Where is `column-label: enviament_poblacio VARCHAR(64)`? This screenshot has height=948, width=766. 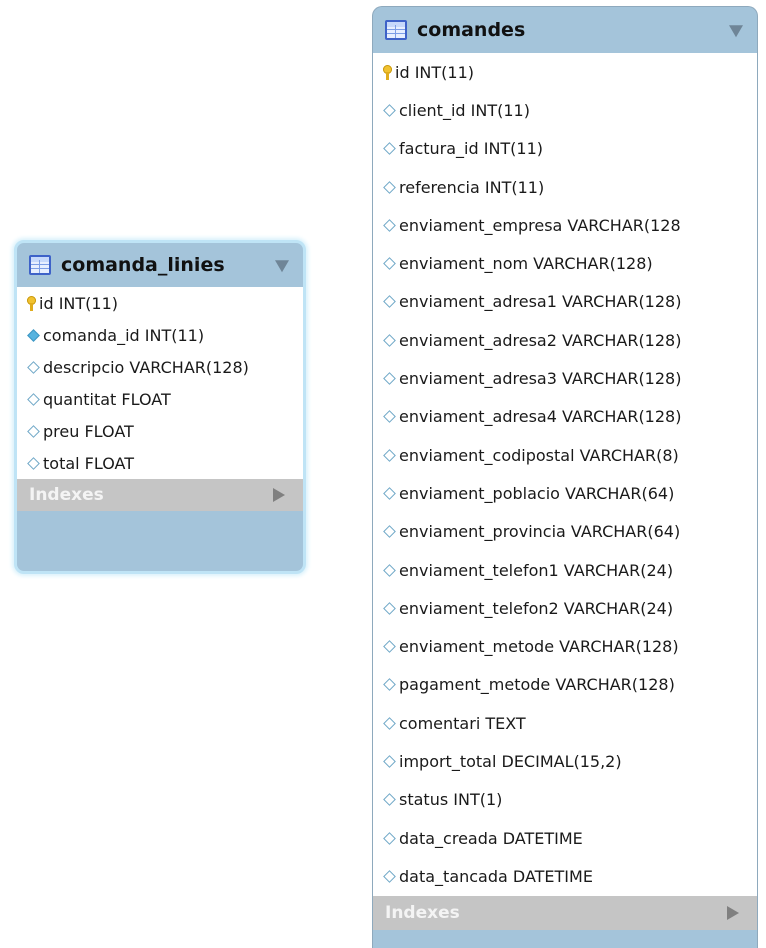
column-label: enviament_poblacio VARCHAR(64) is located at coordinates (537, 493).